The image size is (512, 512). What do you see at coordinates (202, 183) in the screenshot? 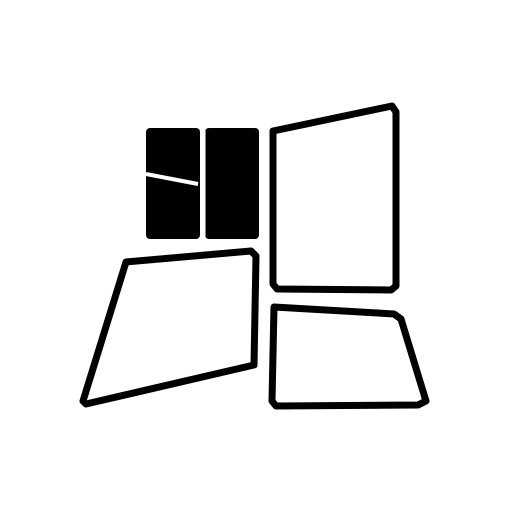
I see `filled-block-icon` at bounding box center [202, 183].